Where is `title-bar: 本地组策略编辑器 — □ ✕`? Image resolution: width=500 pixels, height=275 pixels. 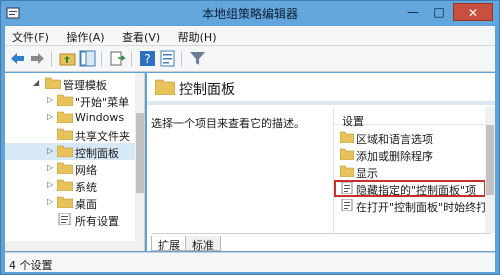
title-bar: 本地组策略编辑器 — □ ✕ is located at coordinates (250, 13).